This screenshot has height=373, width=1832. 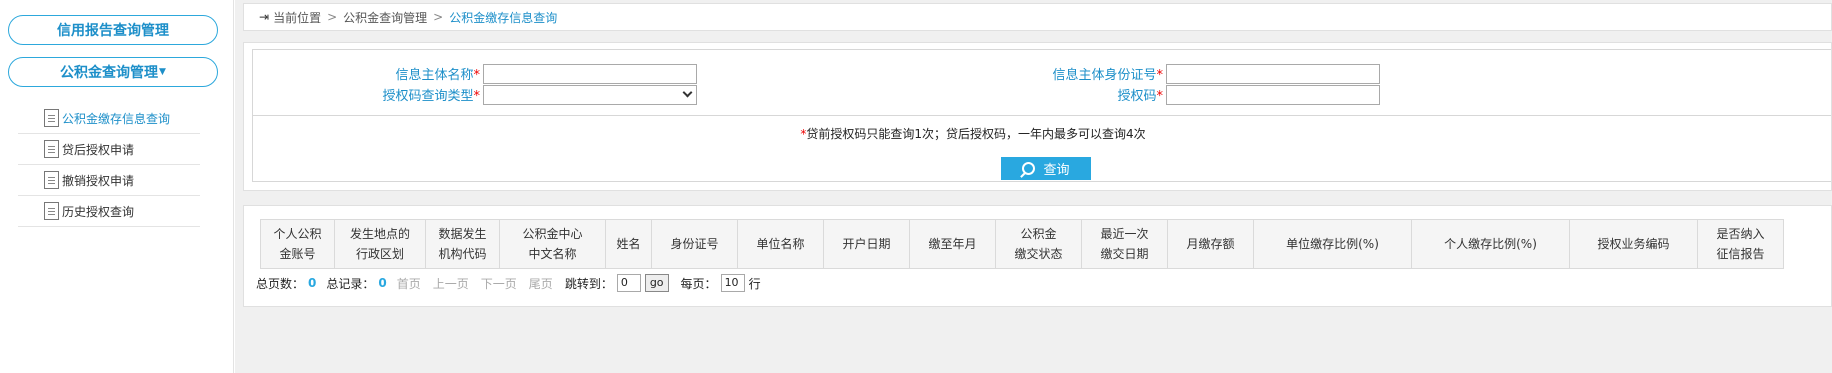 What do you see at coordinates (628, 283) in the screenshot?
I see `jump-page-input: 0` at bounding box center [628, 283].